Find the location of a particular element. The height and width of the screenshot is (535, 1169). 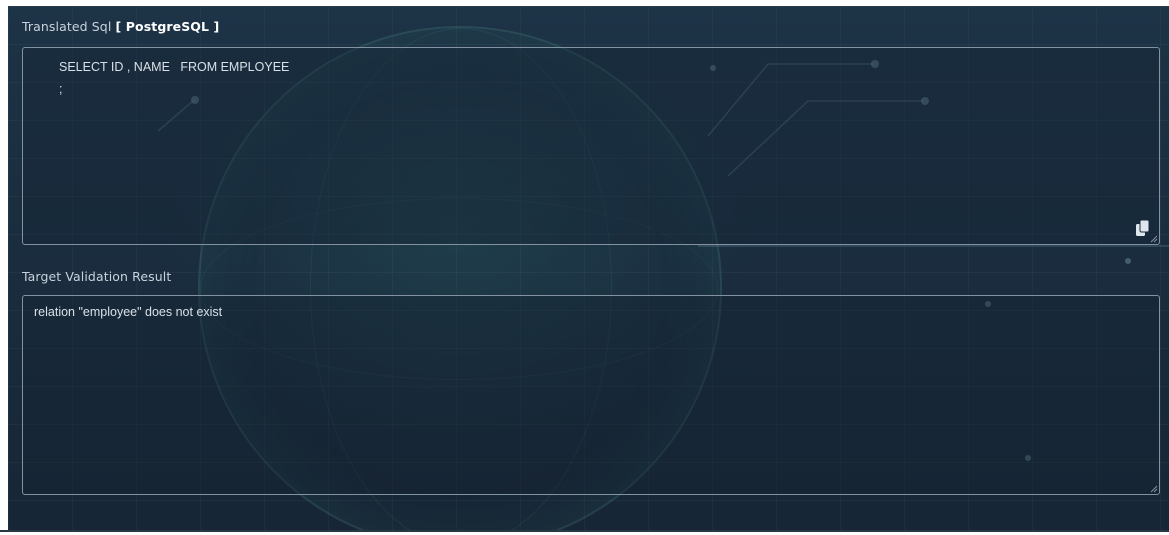

target-db-name: [ PostgreSQL ] is located at coordinates (167, 26).